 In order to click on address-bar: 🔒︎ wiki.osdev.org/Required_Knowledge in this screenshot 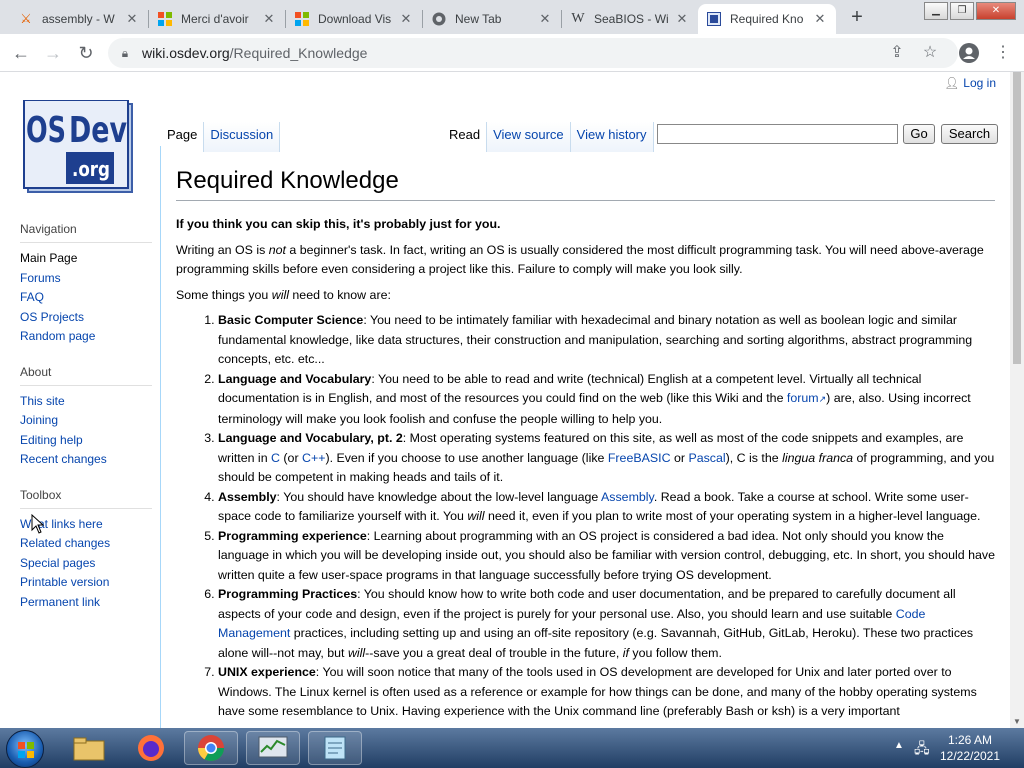, I will do `click(533, 53)`.